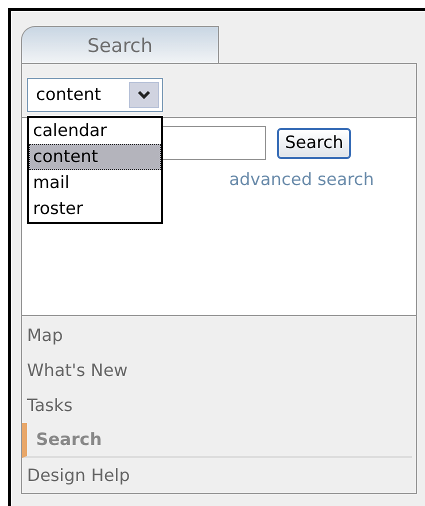 Image resolution: width=425 pixels, height=506 pixels. I want to click on dropdown-option: mail, so click(95, 183).